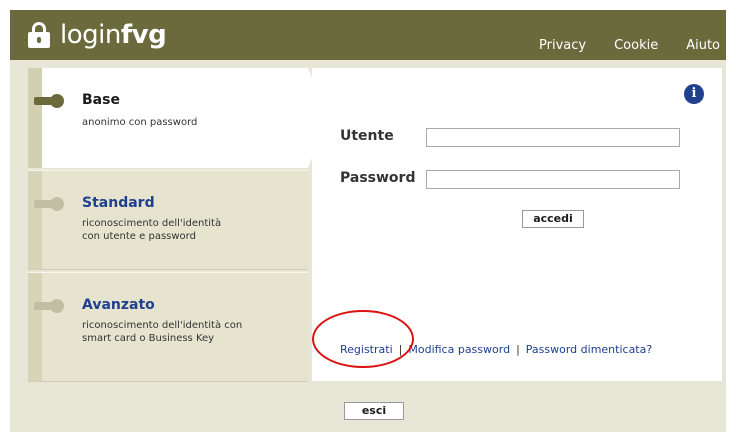  Describe the element at coordinates (366, 349) in the screenshot. I see `register-link: Registrati` at that location.